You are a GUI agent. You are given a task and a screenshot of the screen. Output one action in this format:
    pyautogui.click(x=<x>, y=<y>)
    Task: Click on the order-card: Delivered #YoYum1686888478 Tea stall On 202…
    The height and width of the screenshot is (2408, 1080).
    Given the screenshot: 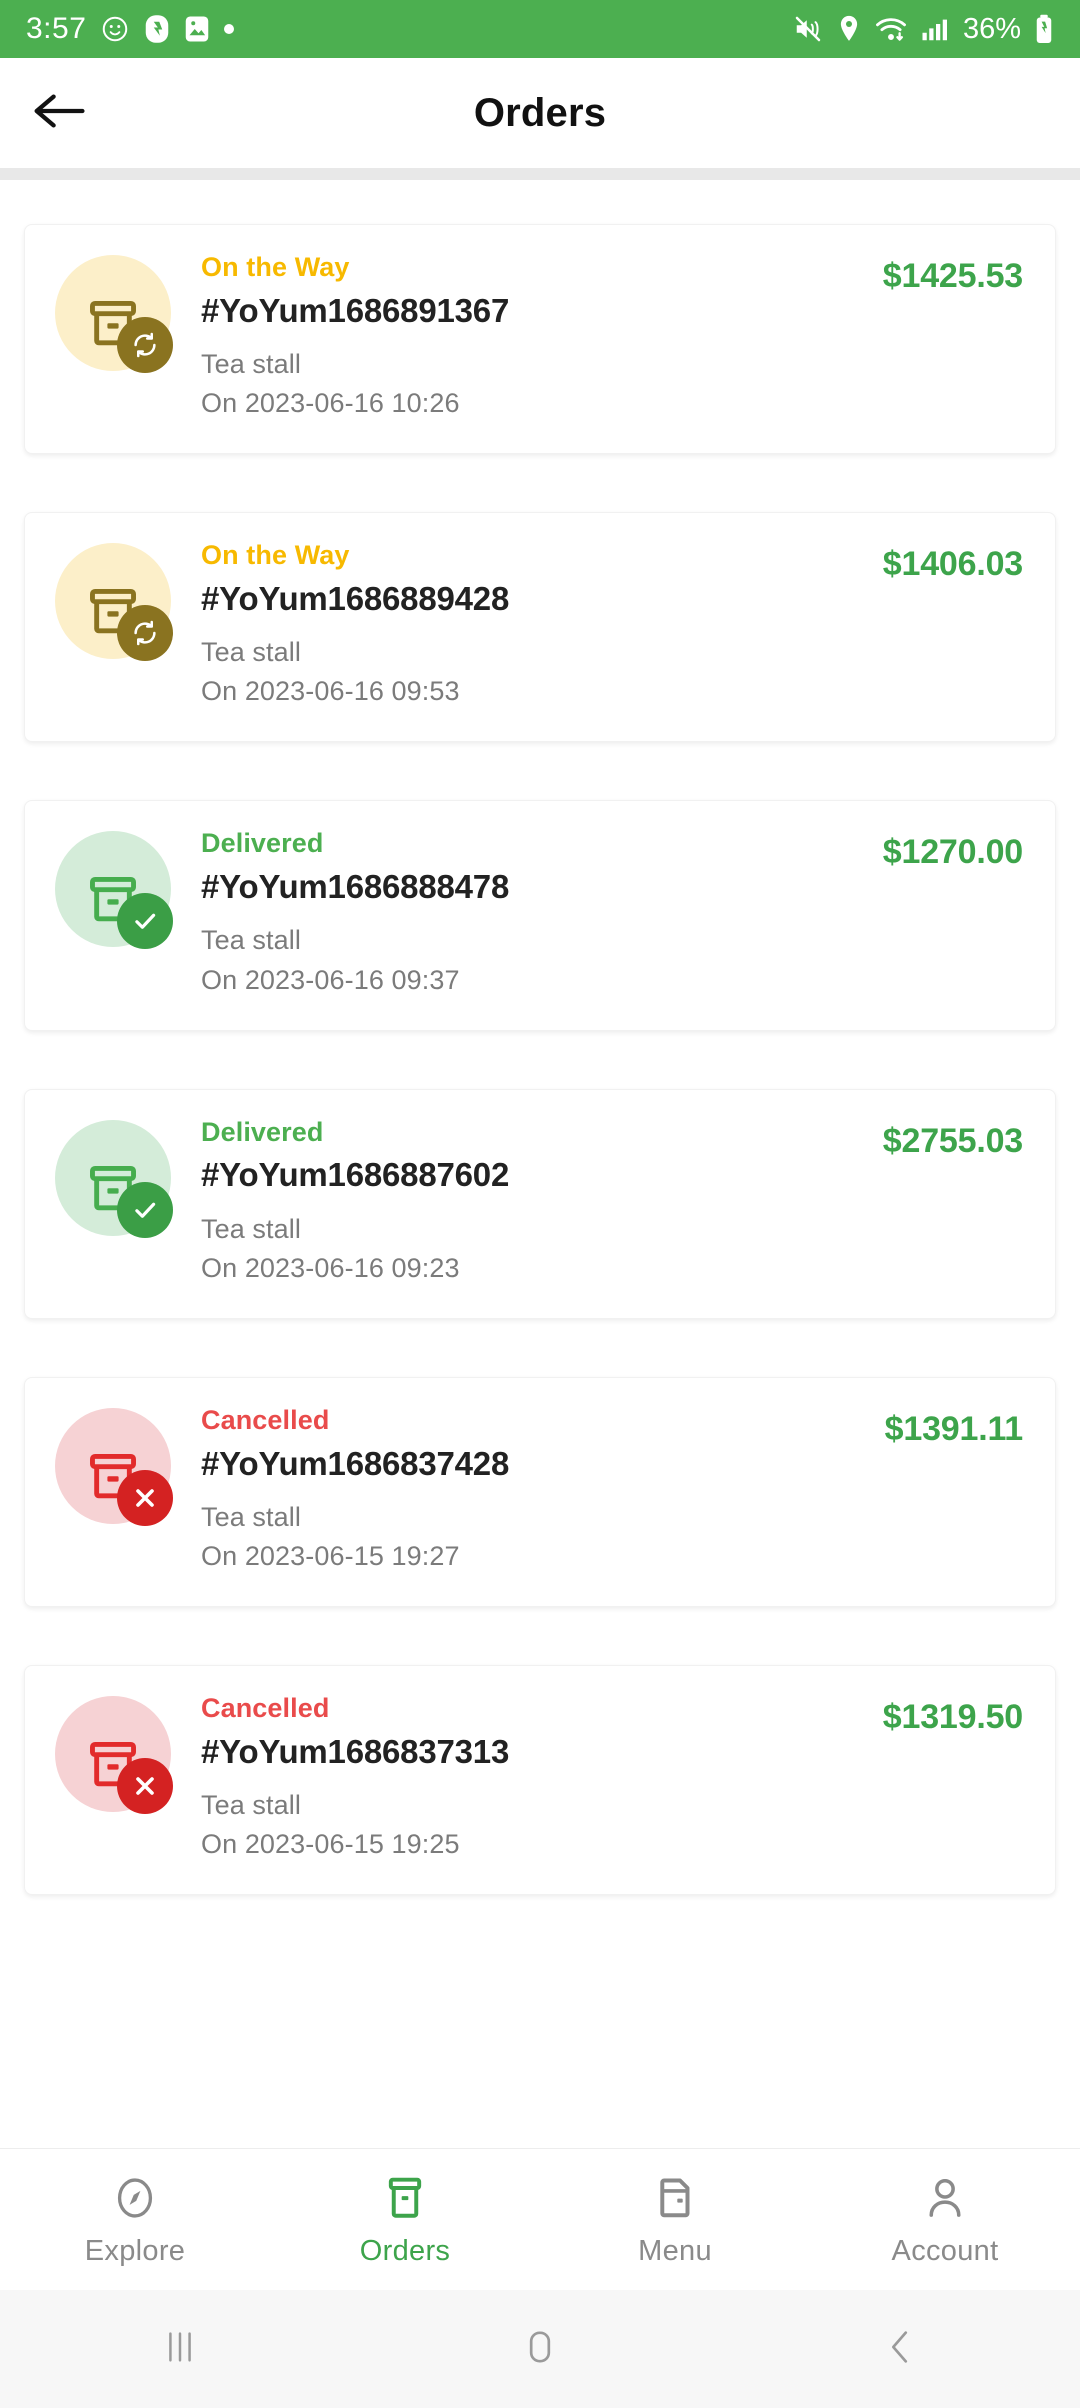 What is the action you would take?
    pyautogui.click(x=540, y=915)
    